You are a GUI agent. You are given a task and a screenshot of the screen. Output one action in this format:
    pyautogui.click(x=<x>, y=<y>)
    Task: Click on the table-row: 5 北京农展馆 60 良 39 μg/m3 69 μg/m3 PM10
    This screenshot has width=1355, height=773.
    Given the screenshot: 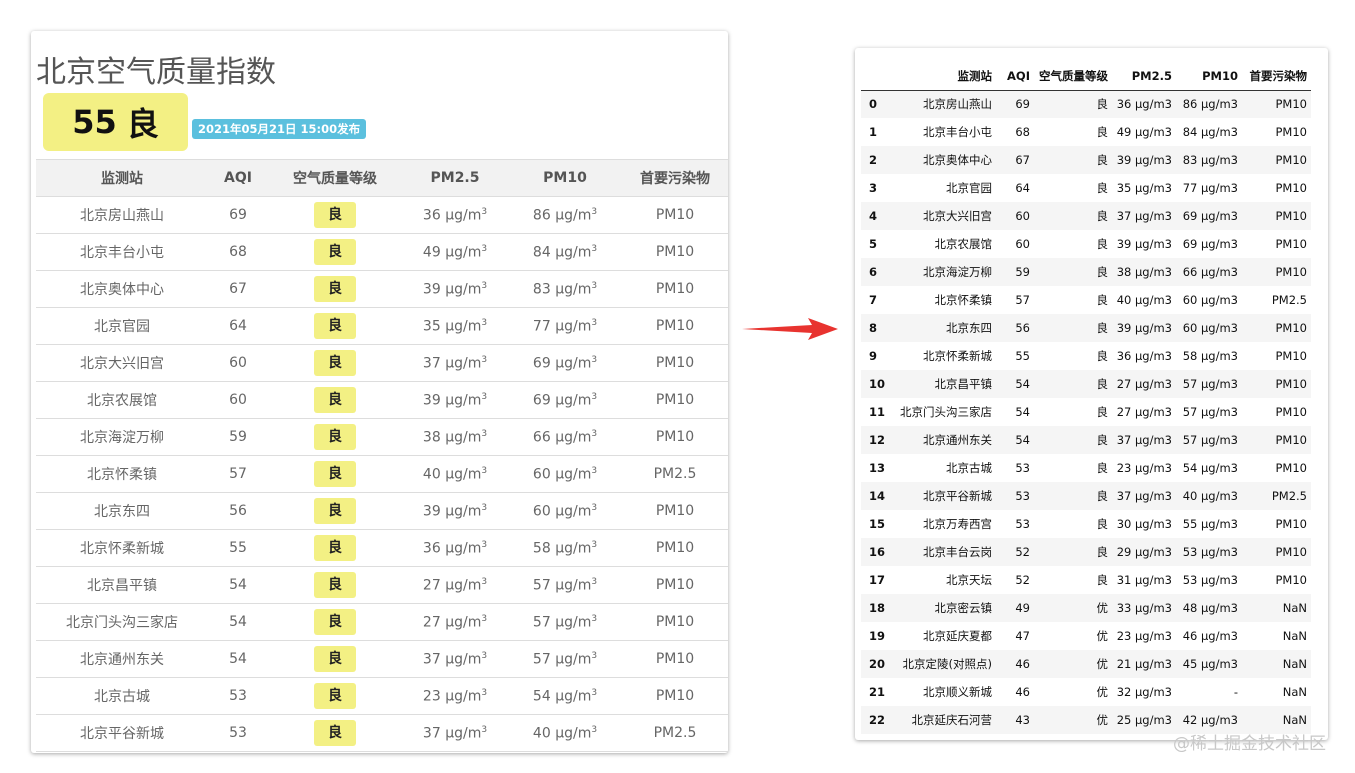 What is the action you would take?
    pyautogui.click(x=1086, y=244)
    